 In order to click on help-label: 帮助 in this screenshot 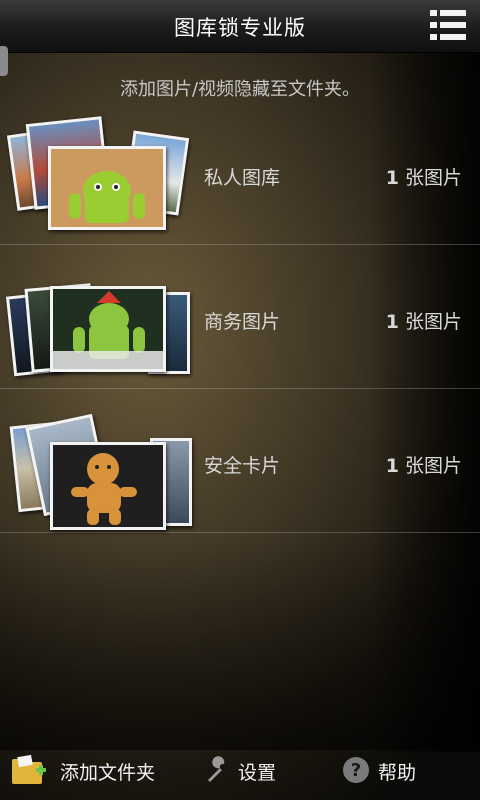, I will do `click(397, 773)`.